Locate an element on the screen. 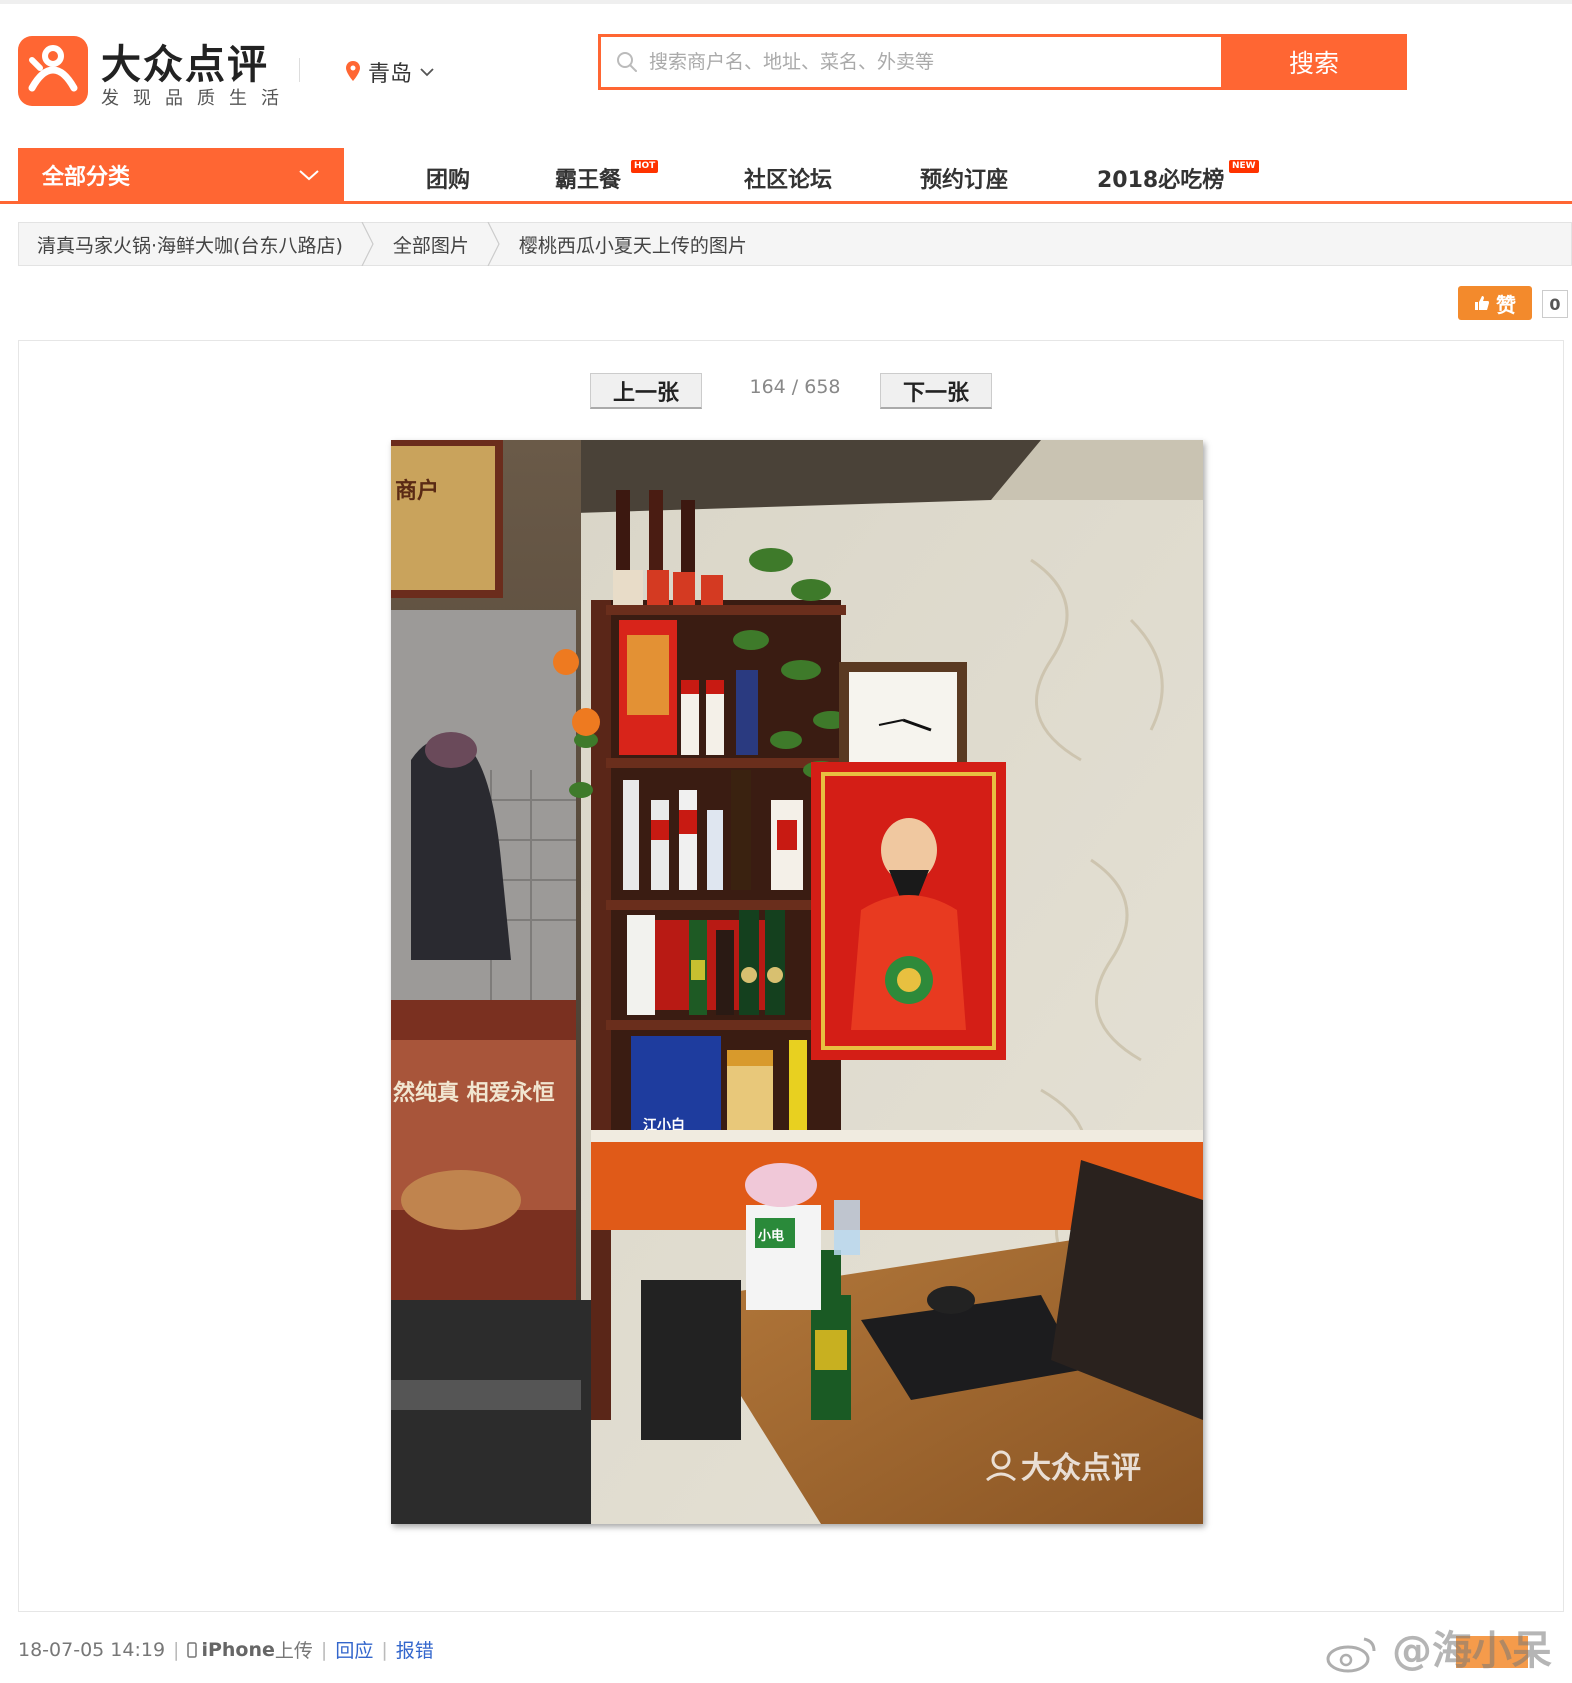  nav-item-label: 团购 is located at coordinates (448, 180).